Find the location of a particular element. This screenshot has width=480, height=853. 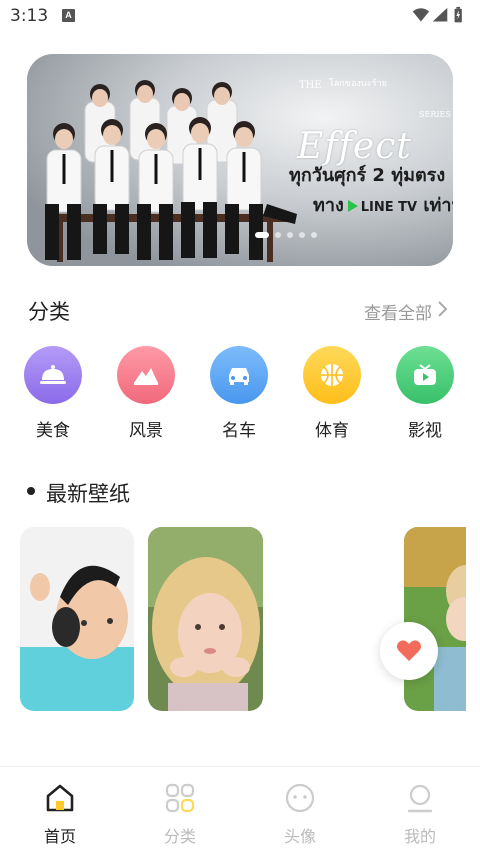

category-item-film: 影视 is located at coordinates (425, 393).